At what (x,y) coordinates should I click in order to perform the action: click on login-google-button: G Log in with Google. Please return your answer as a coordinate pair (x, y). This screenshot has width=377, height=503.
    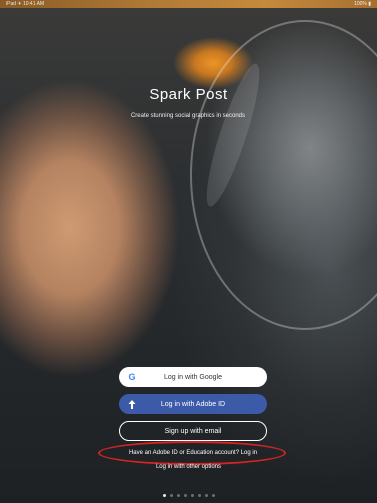
    Looking at the image, I should click on (193, 377).